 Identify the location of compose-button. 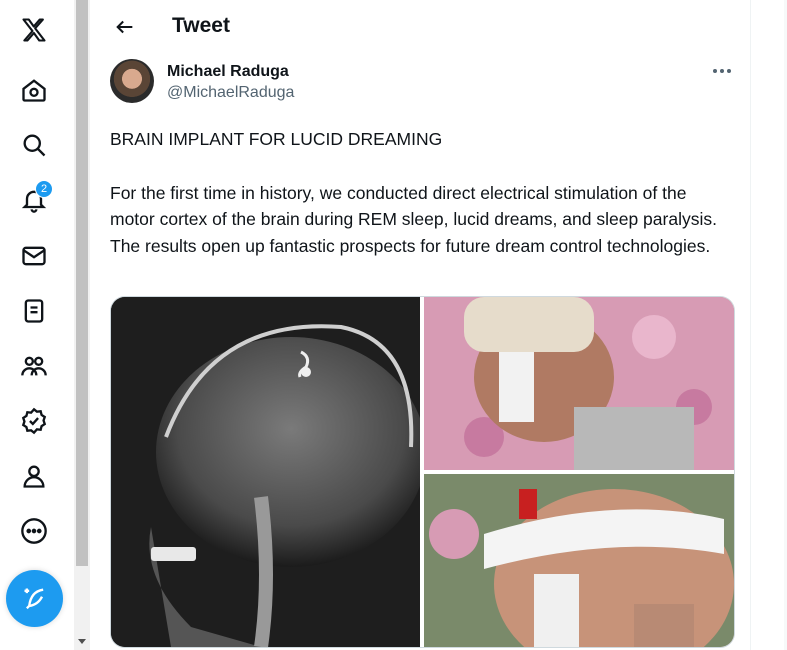
(34, 598).